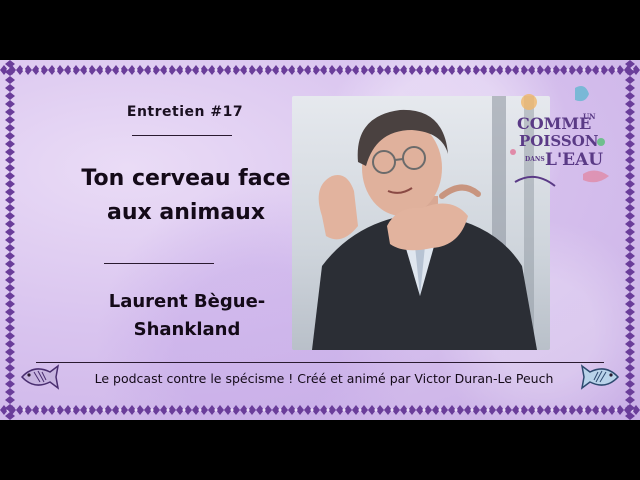 This screenshot has height=480, width=640. Describe the element at coordinates (40, 377) in the screenshot. I see `fish-icon-left` at that location.